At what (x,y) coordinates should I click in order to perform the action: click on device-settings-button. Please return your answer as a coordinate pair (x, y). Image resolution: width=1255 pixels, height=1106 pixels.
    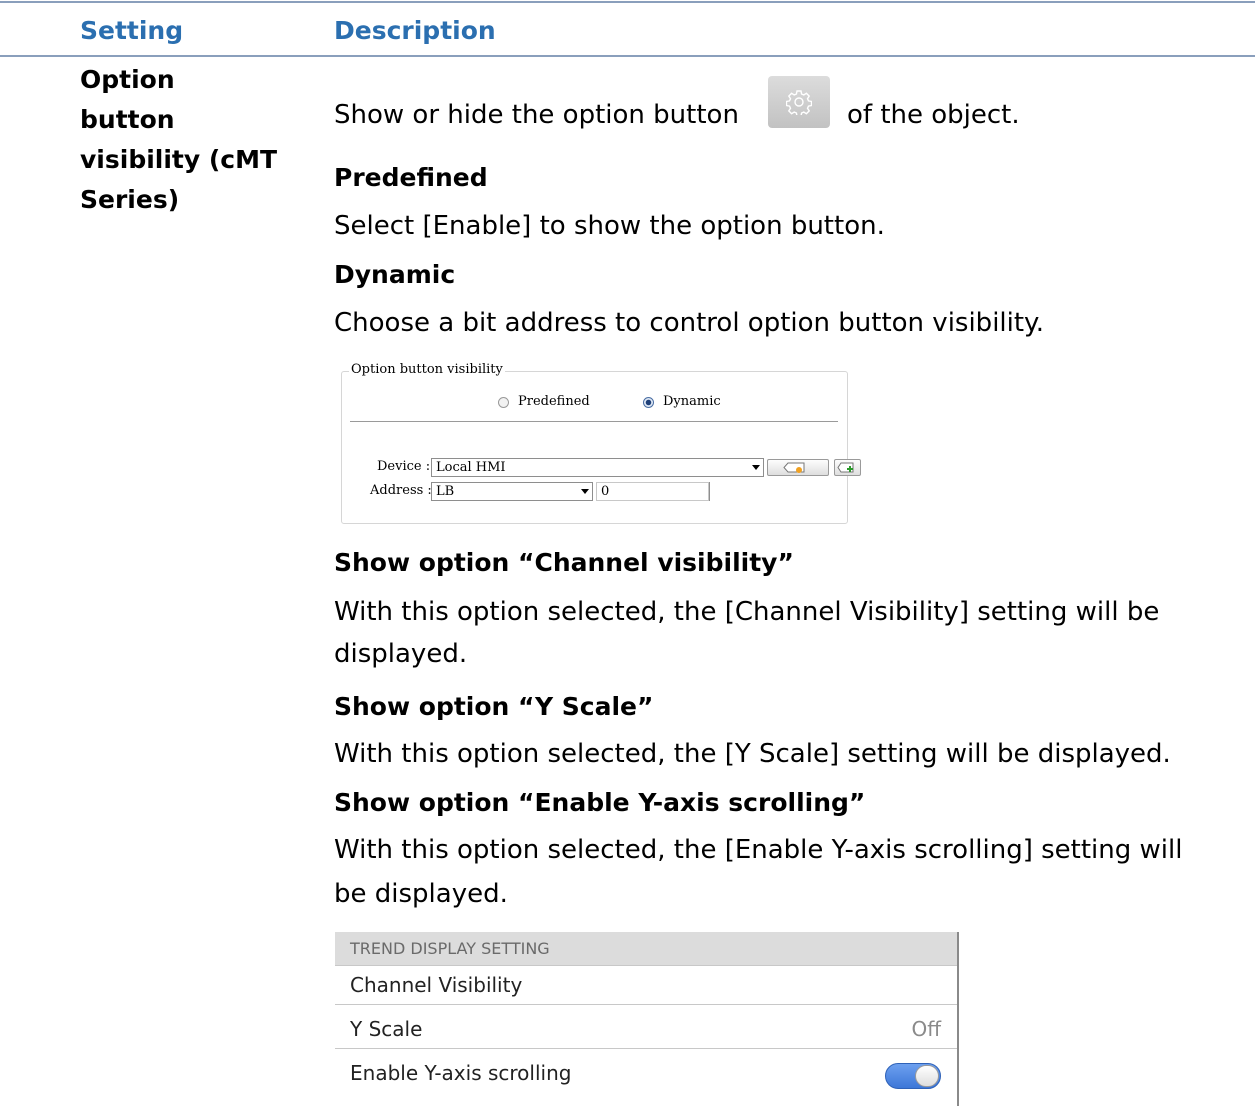
    Looking at the image, I should click on (798, 467).